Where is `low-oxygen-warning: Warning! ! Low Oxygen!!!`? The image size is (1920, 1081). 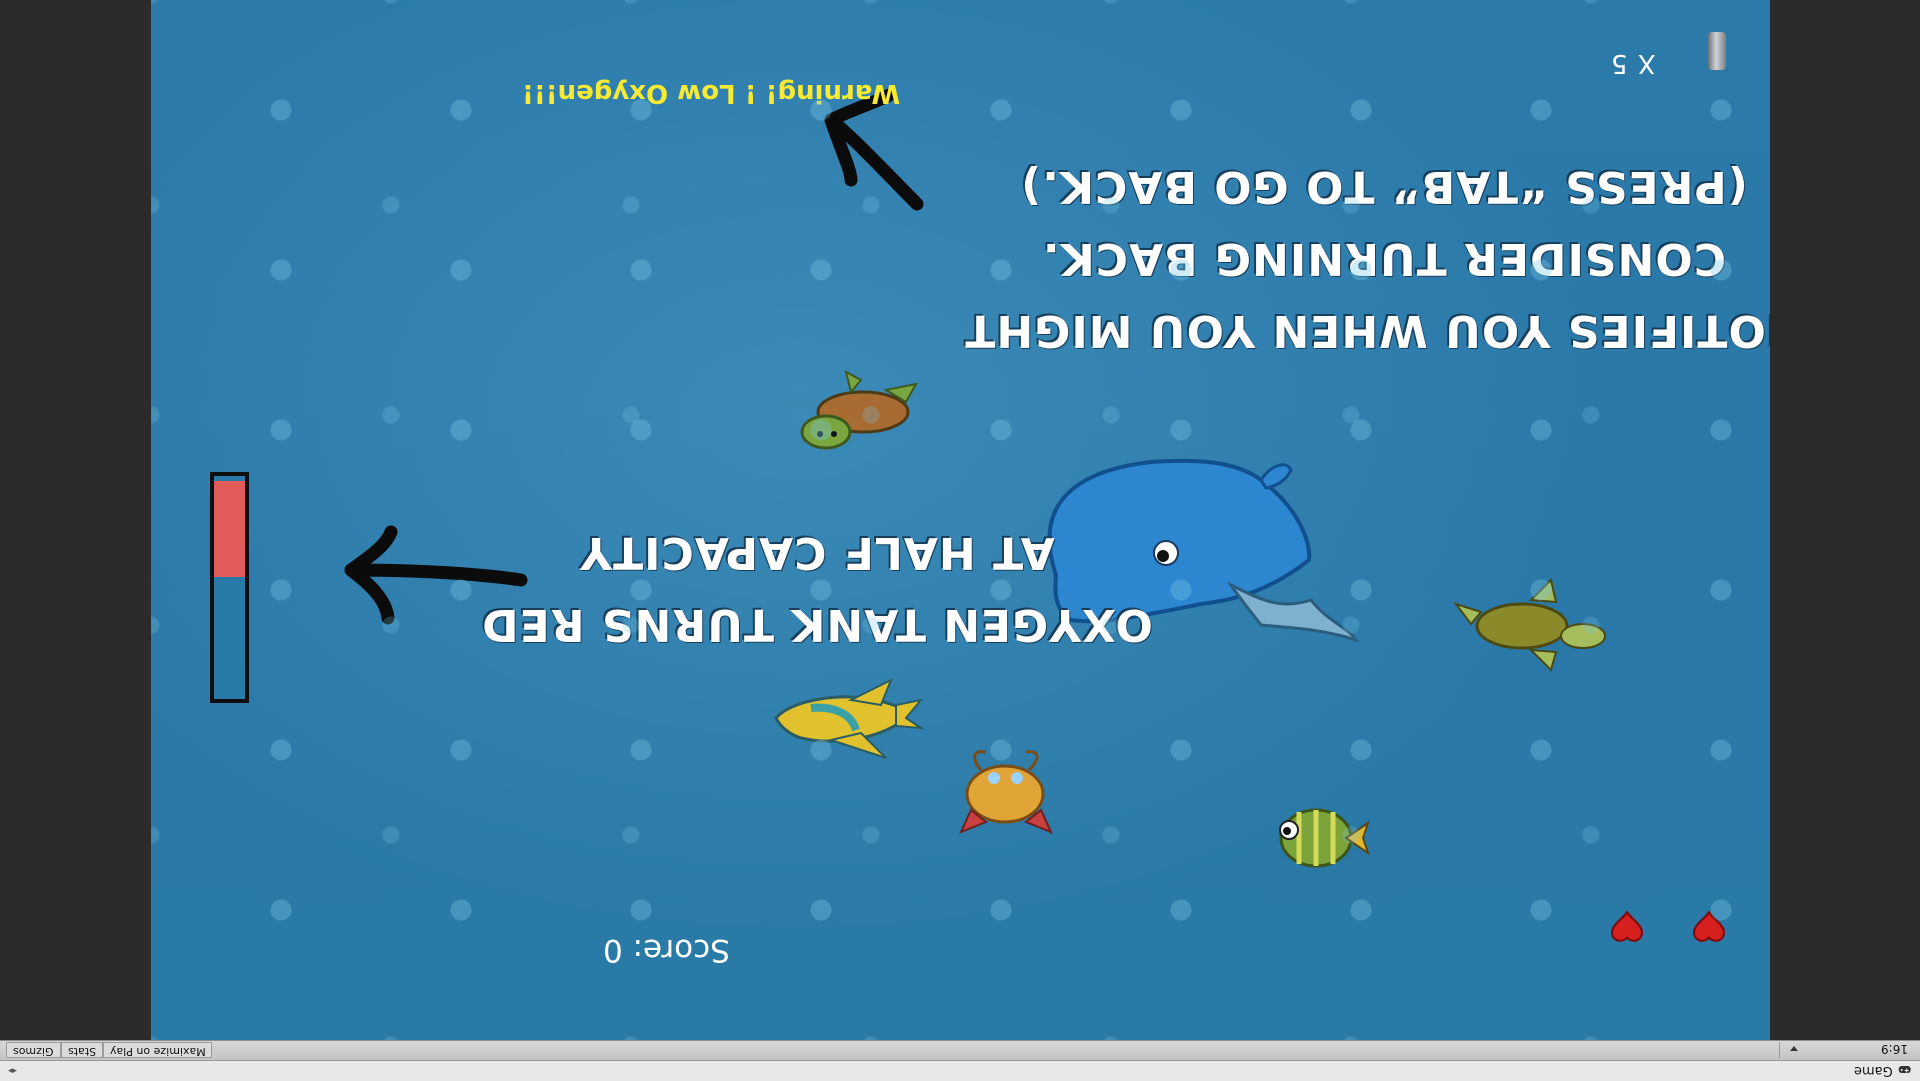 low-oxygen-warning: Warning! ! Low Oxygen!!! is located at coordinates (711, 93).